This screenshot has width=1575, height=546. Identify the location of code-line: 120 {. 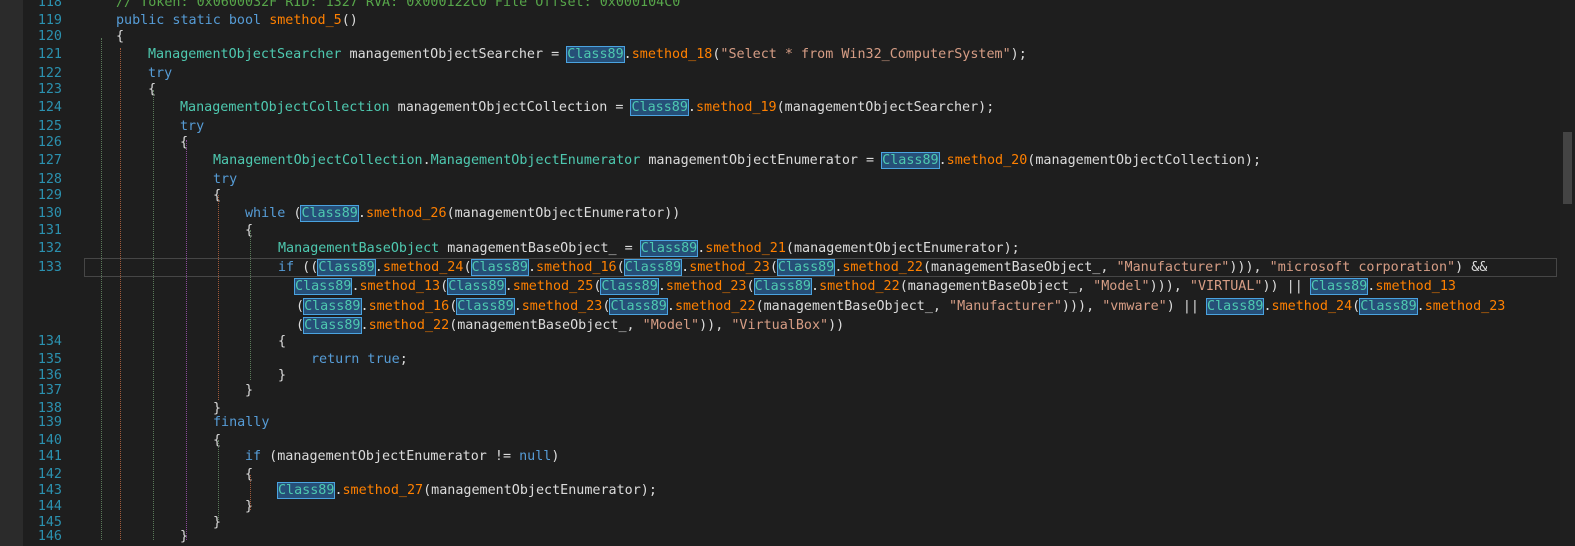
(780, 36).